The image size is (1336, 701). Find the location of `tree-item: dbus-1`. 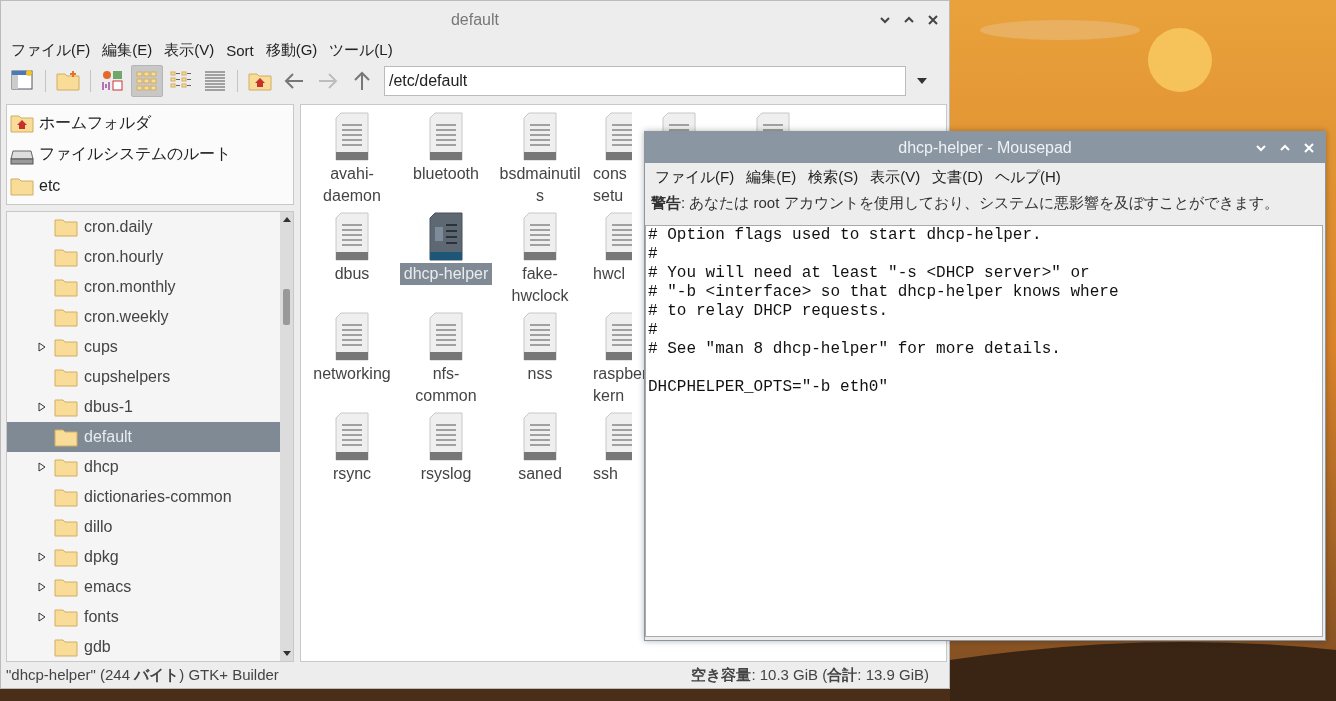

tree-item: dbus-1 is located at coordinates (108, 407).